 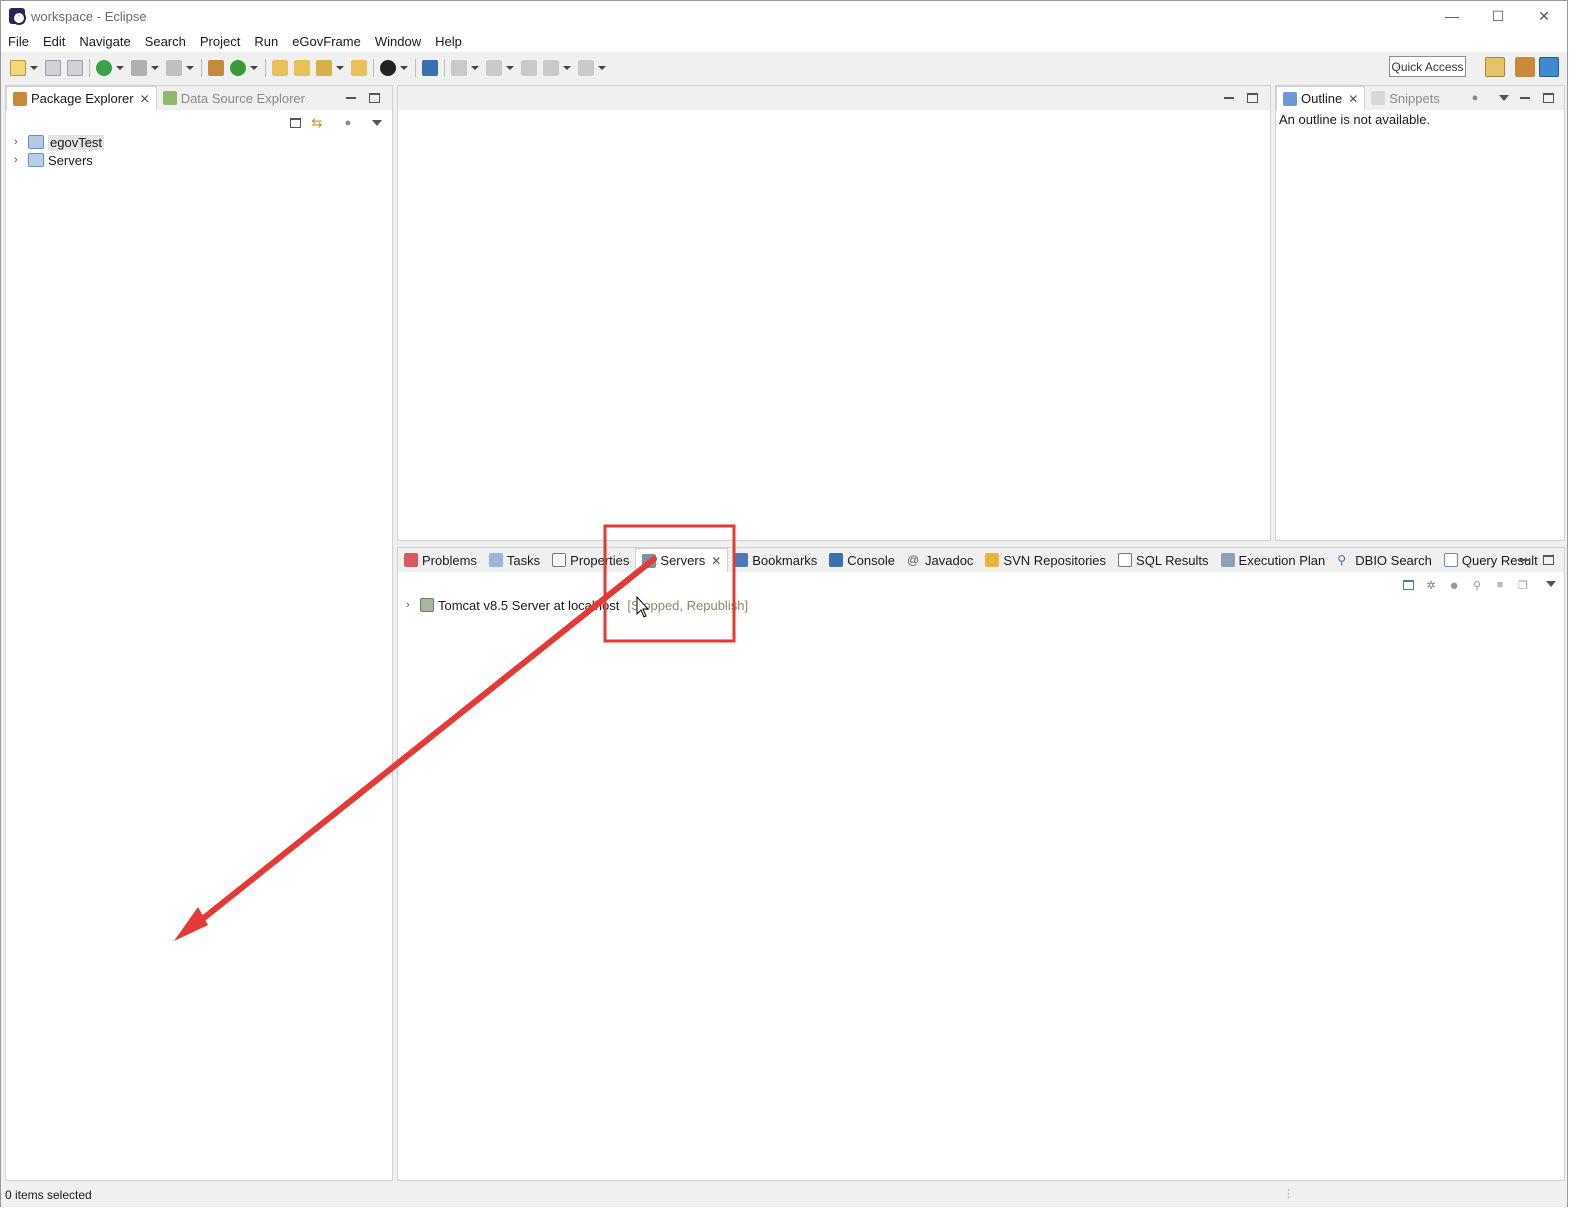 I want to click on external-tools-dropdown-icon, so click(x=190, y=67).